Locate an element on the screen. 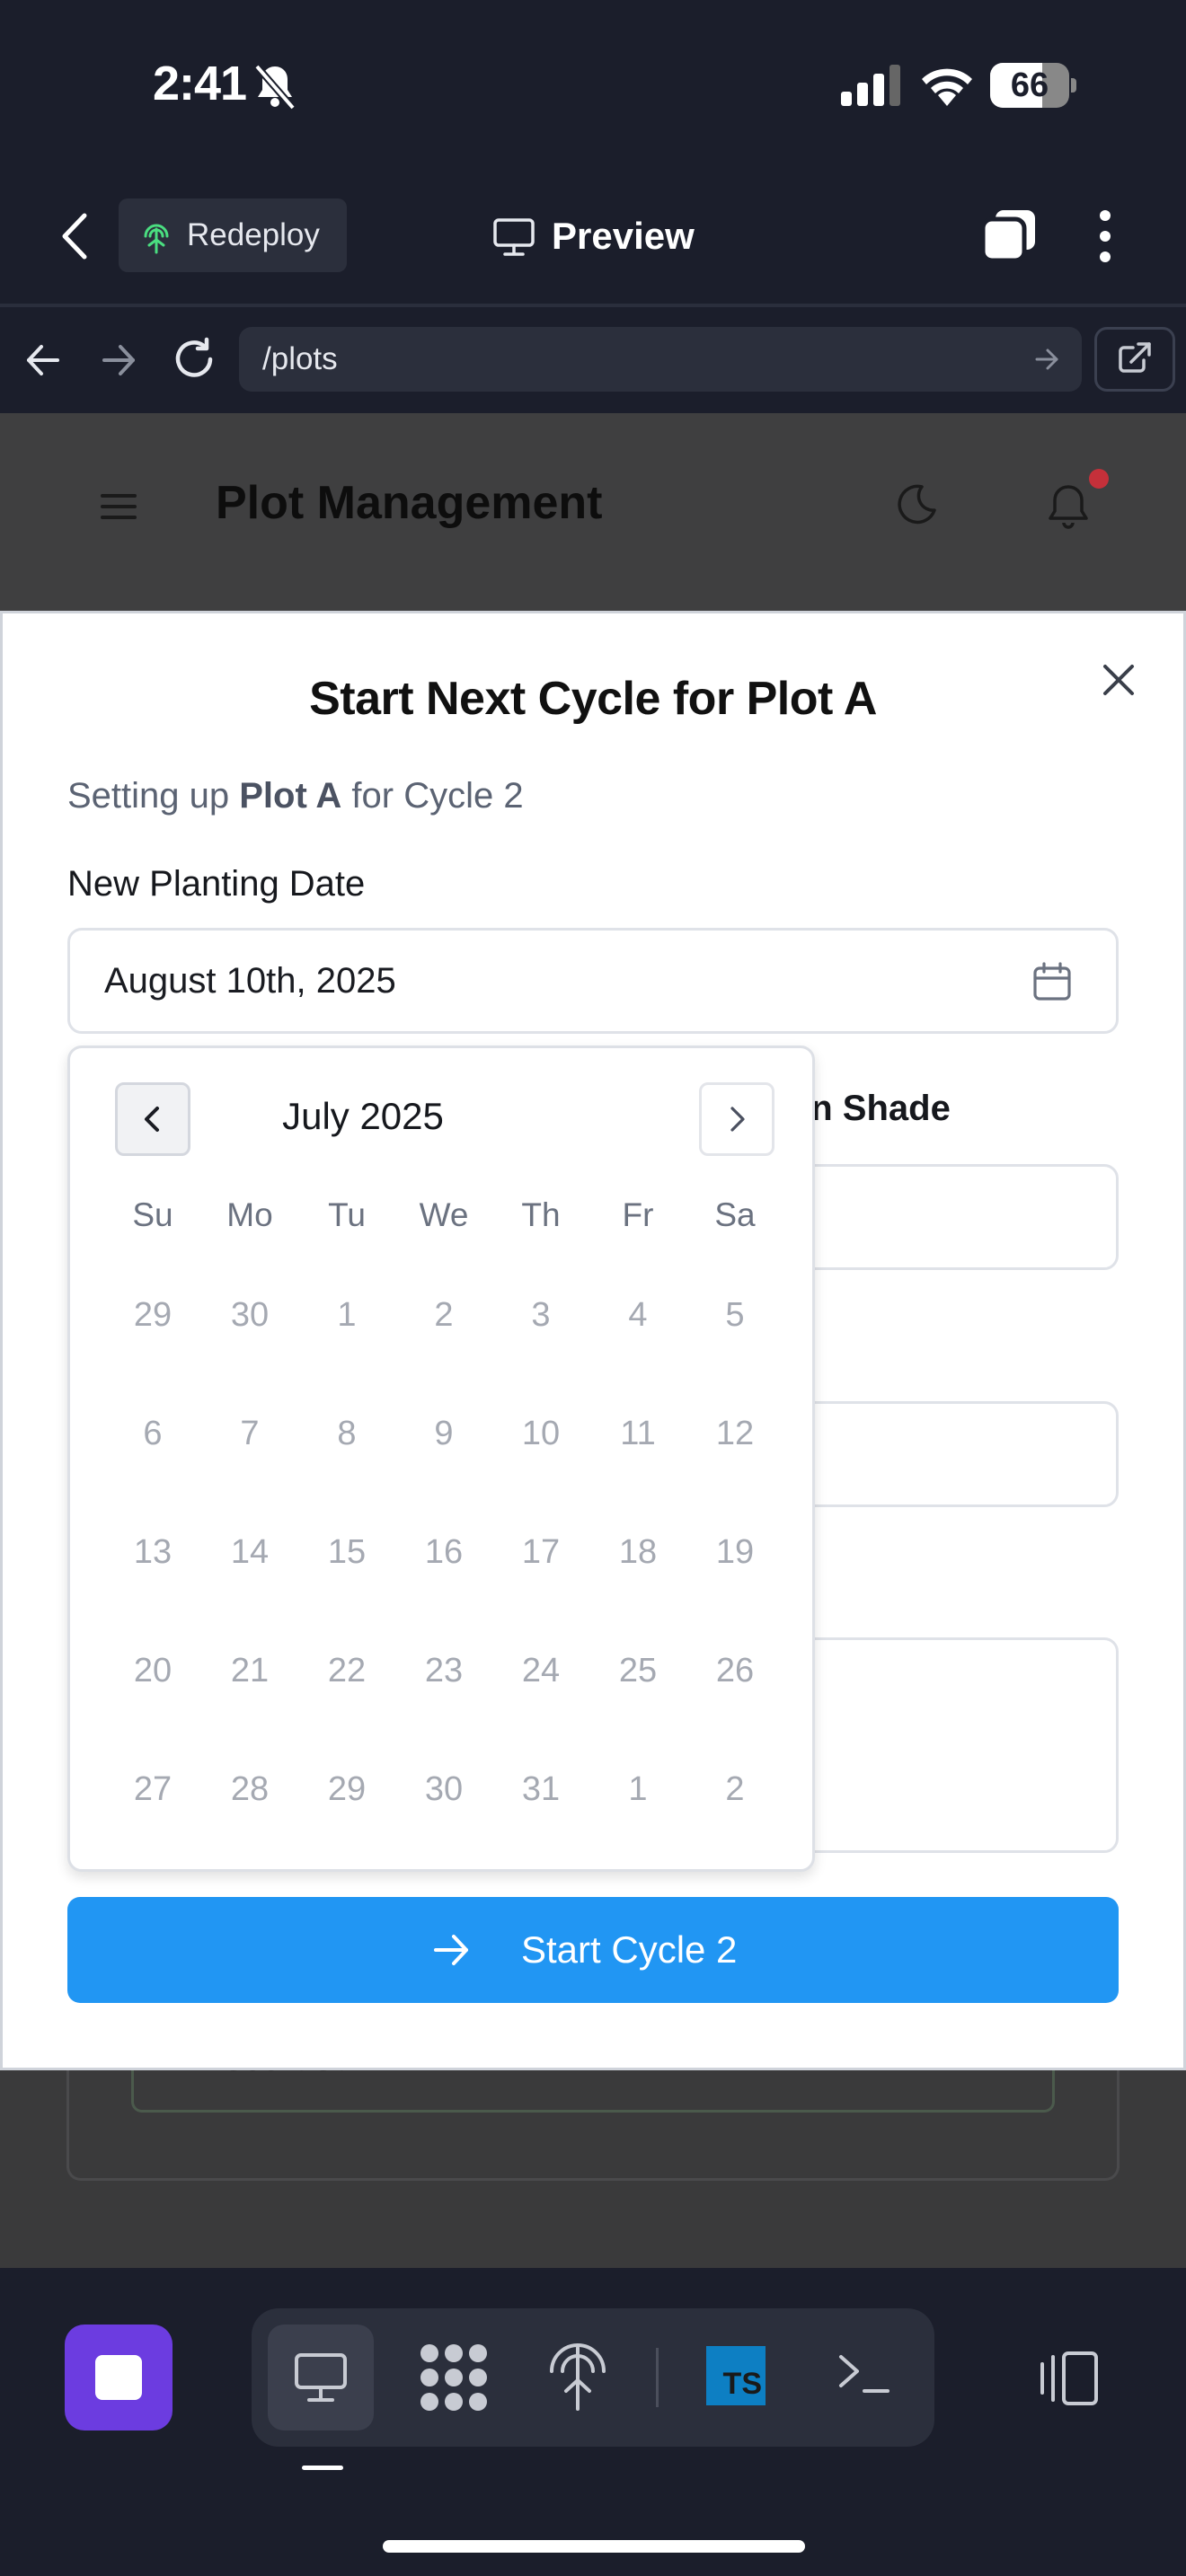 Image resolution: width=1186 pixels, height=2576 pixels. redeploy-button: Redeploy is located at coordinates (233, 235).